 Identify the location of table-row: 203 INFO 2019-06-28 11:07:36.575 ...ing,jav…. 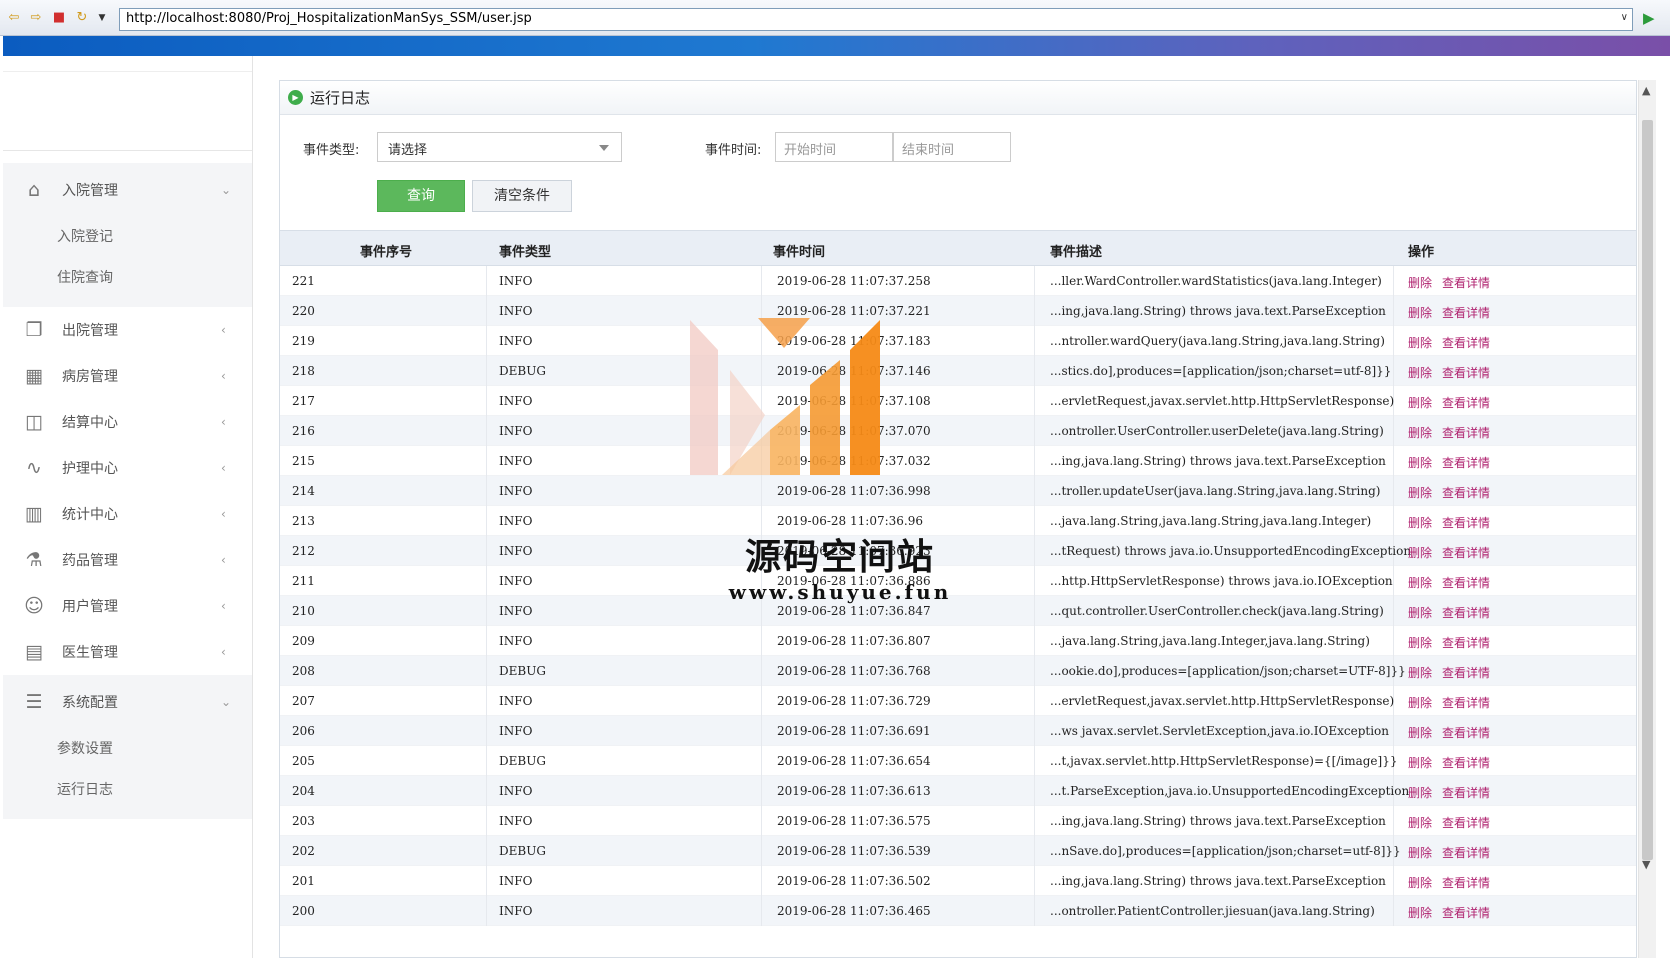
(958, 821).